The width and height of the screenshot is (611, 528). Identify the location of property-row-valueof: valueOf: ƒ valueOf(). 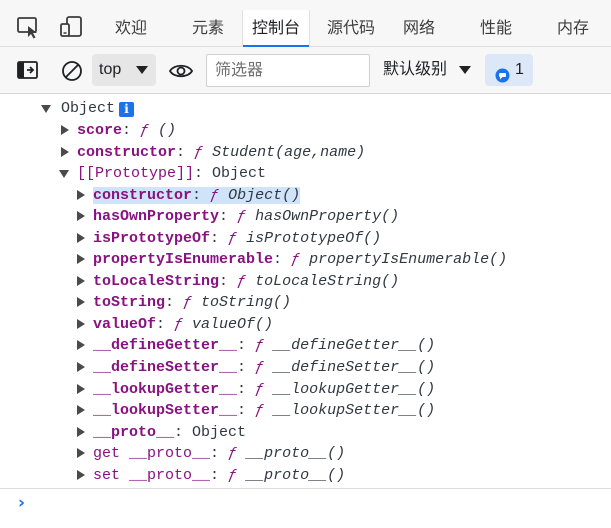
(175, 324).